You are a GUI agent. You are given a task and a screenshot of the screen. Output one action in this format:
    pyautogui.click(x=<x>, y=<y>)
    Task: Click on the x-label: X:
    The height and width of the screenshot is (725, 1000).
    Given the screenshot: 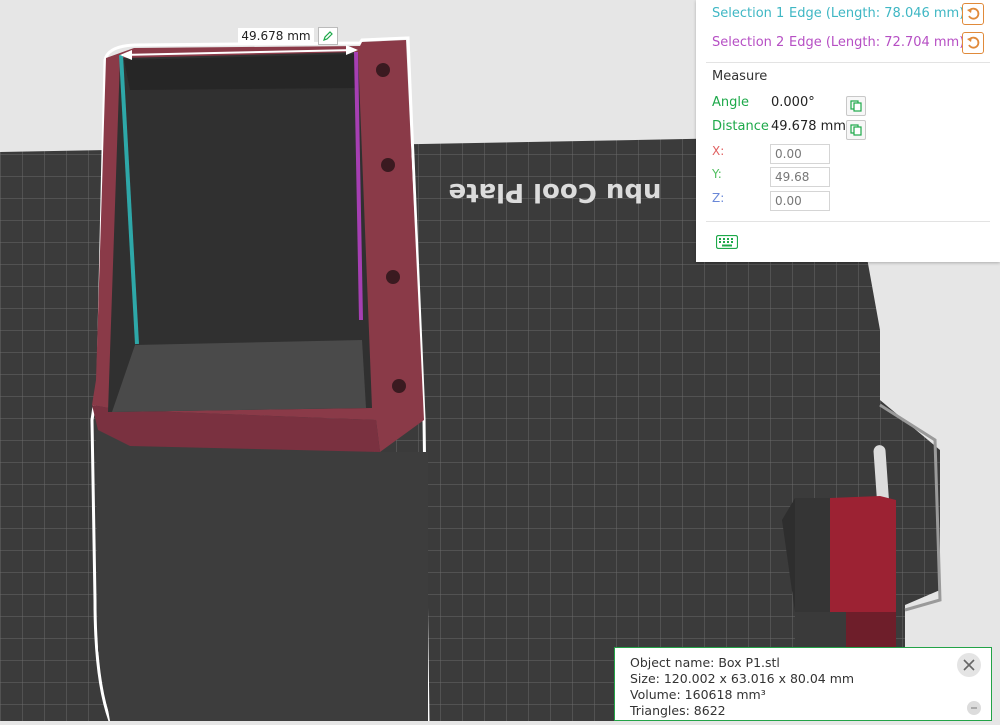 What is the action you would take?
    pyautogui.click(x=718, y=151)
    